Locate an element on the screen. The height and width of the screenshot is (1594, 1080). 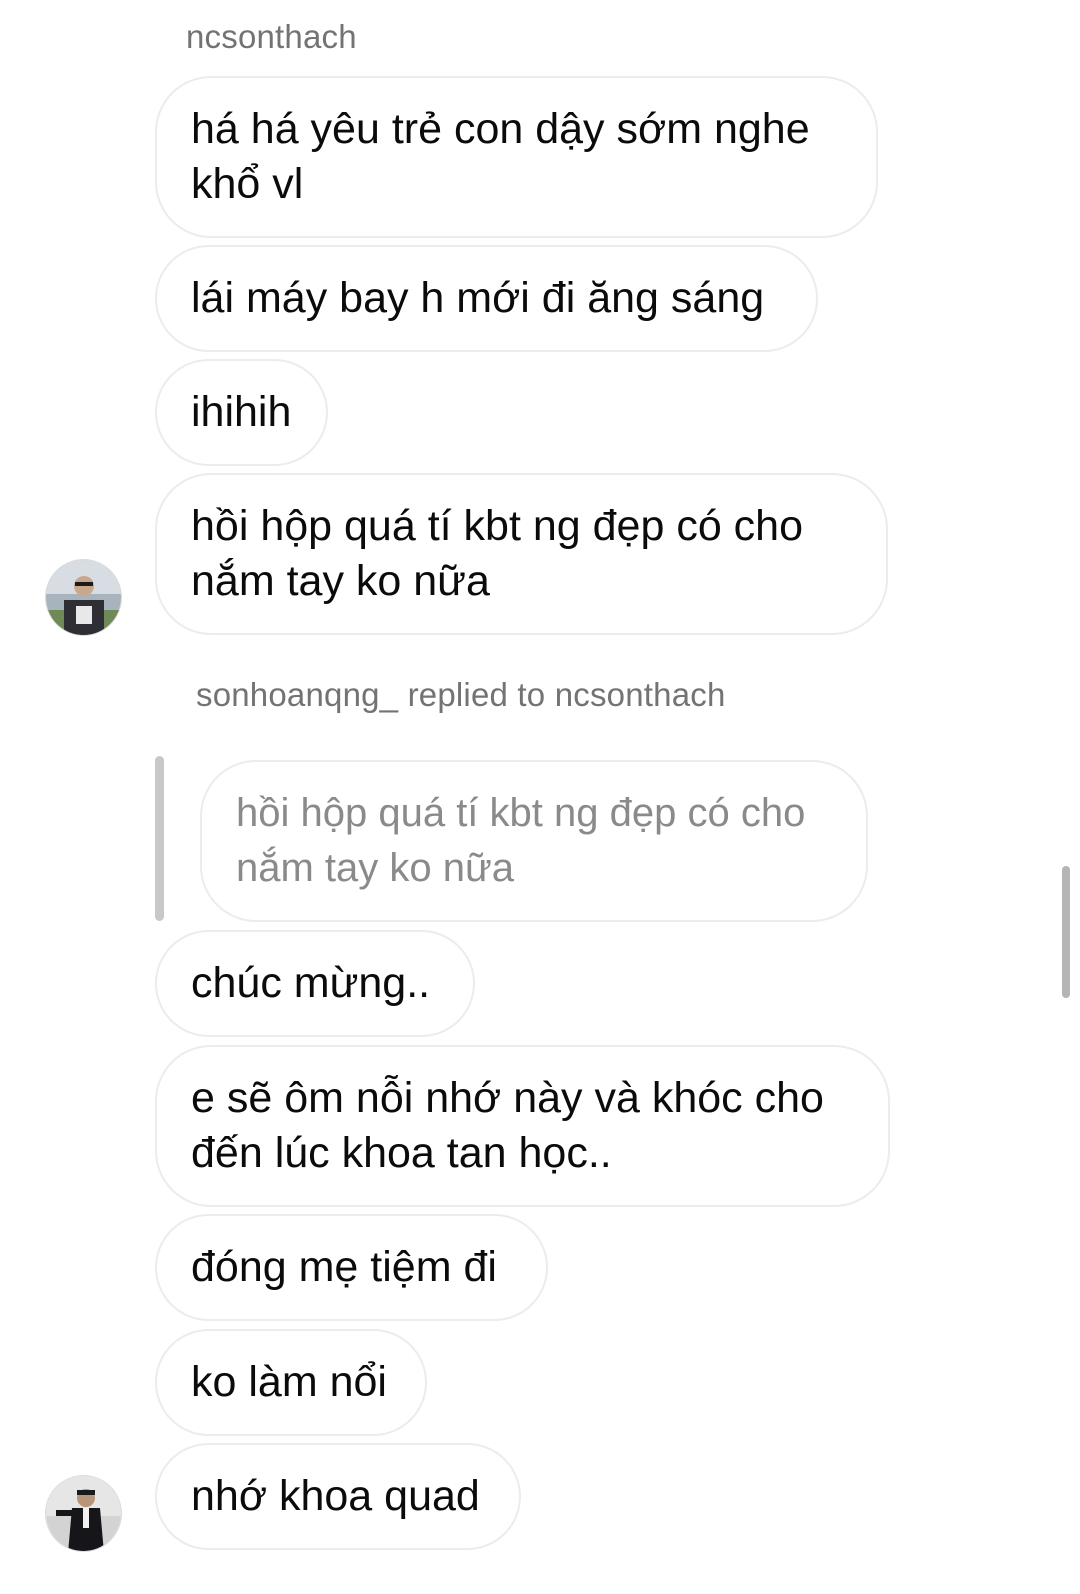
message-text: chúc mừng.. is located at coordinates (311, 983).